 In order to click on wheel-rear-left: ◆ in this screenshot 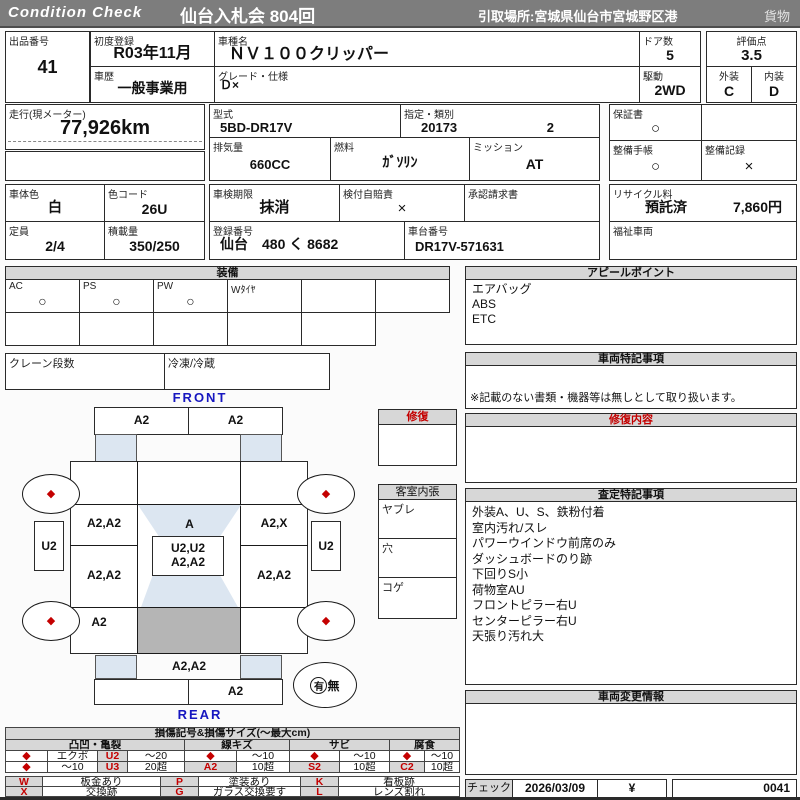, I will do `click(51, 621)`.